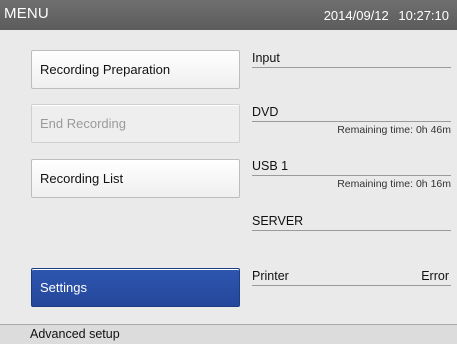 The width and height of the screenshot is (457, 344). I want to click on dvd-label: DVD, so click(265, 112).